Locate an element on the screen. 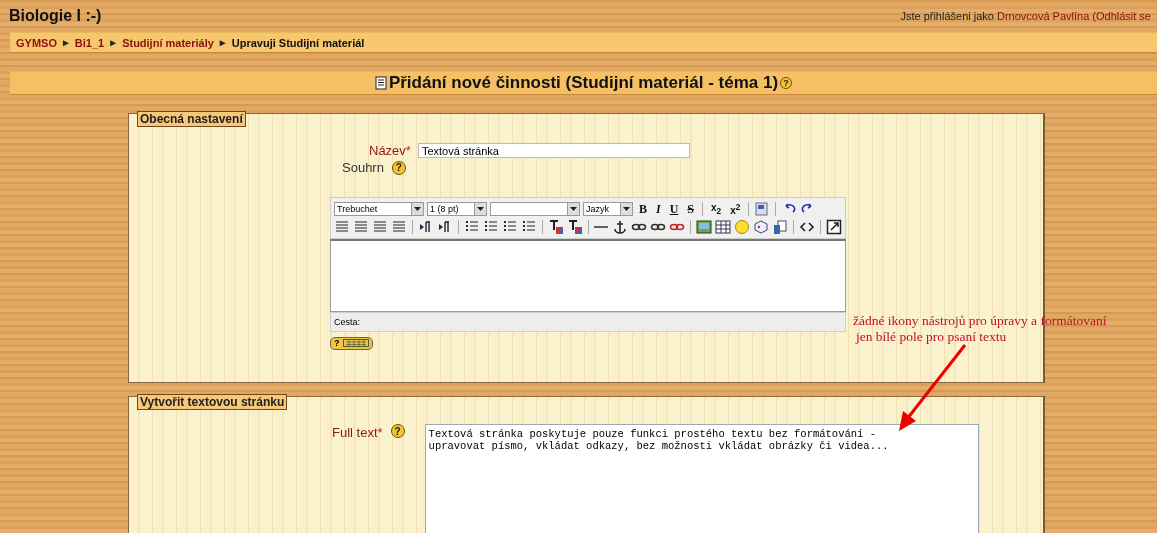 The height and width of the screenshot is (533, 1157). login-text: Jste přihlášeni jako is located at coordinates (947, 16).